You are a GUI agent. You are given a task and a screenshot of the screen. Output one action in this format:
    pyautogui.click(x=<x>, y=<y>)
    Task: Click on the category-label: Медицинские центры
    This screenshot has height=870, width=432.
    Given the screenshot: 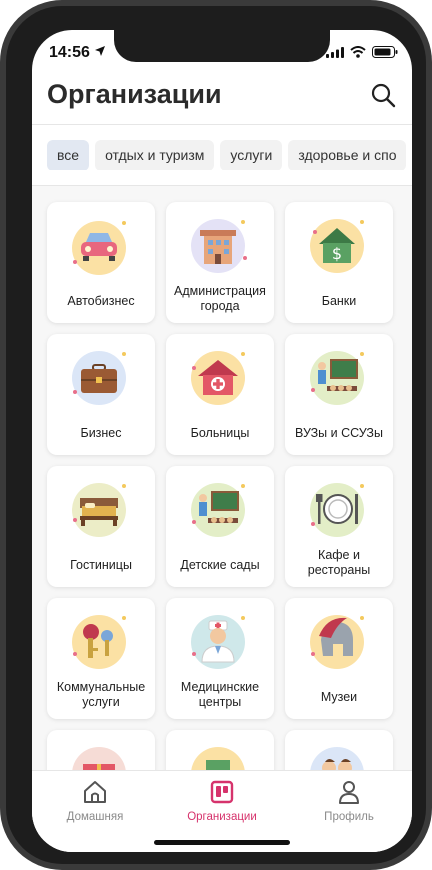 What is the action you would take?
    pyautogui.click(x=220, y=694)
    